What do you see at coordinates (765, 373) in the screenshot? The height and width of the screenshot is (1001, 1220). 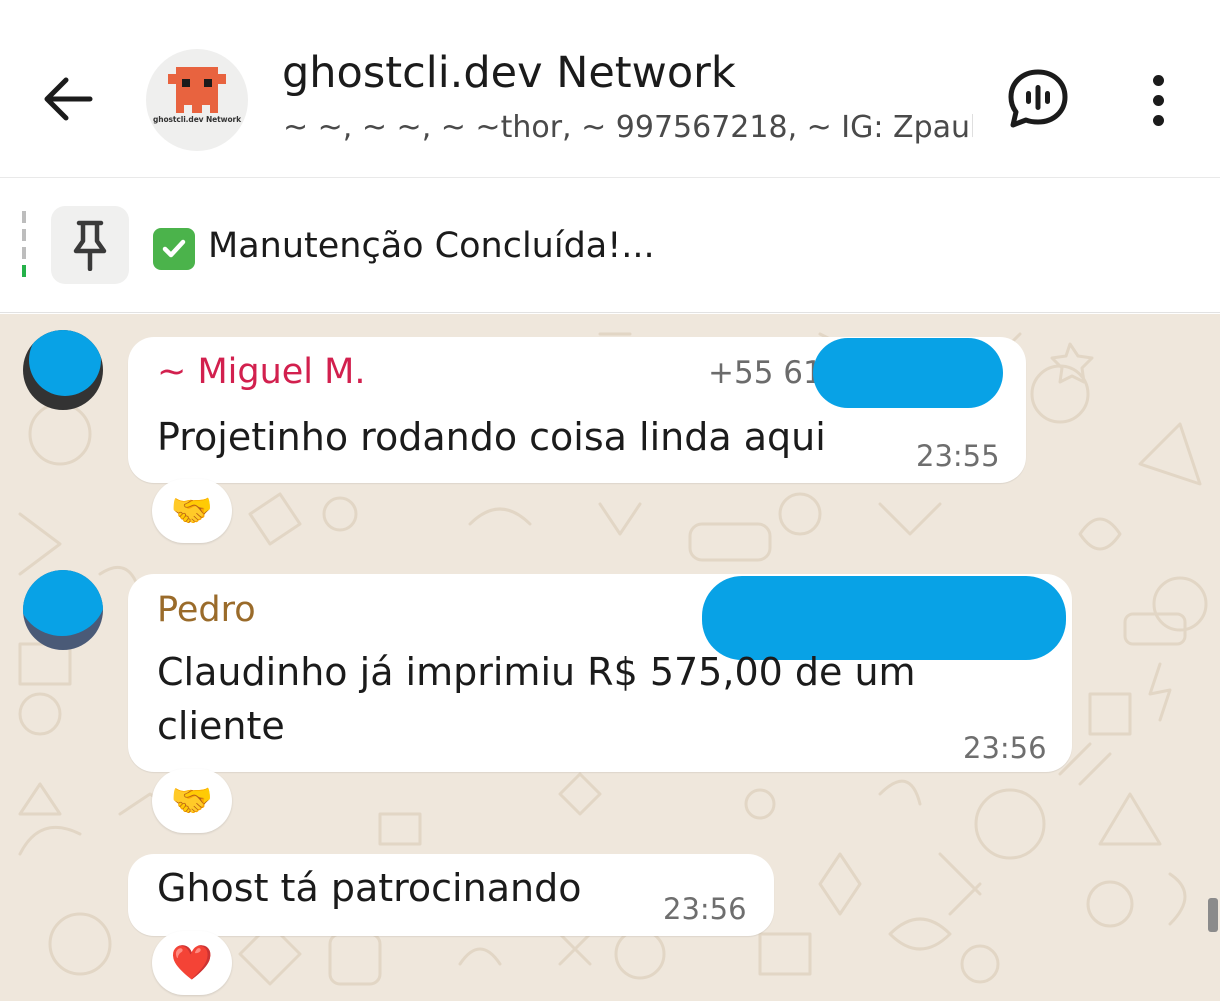 I see `sender-phone: +55 61` at bounding box center [765, 373].